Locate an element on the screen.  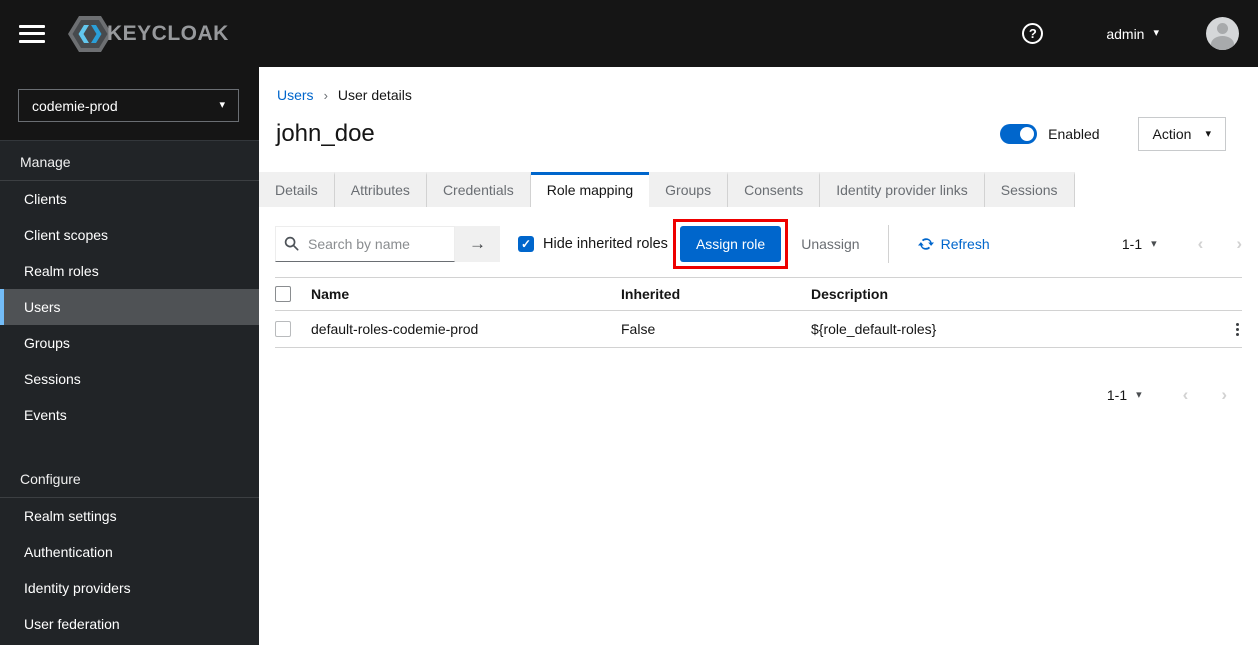
unassign-button: Unassign is located at coordinates (830, 244).